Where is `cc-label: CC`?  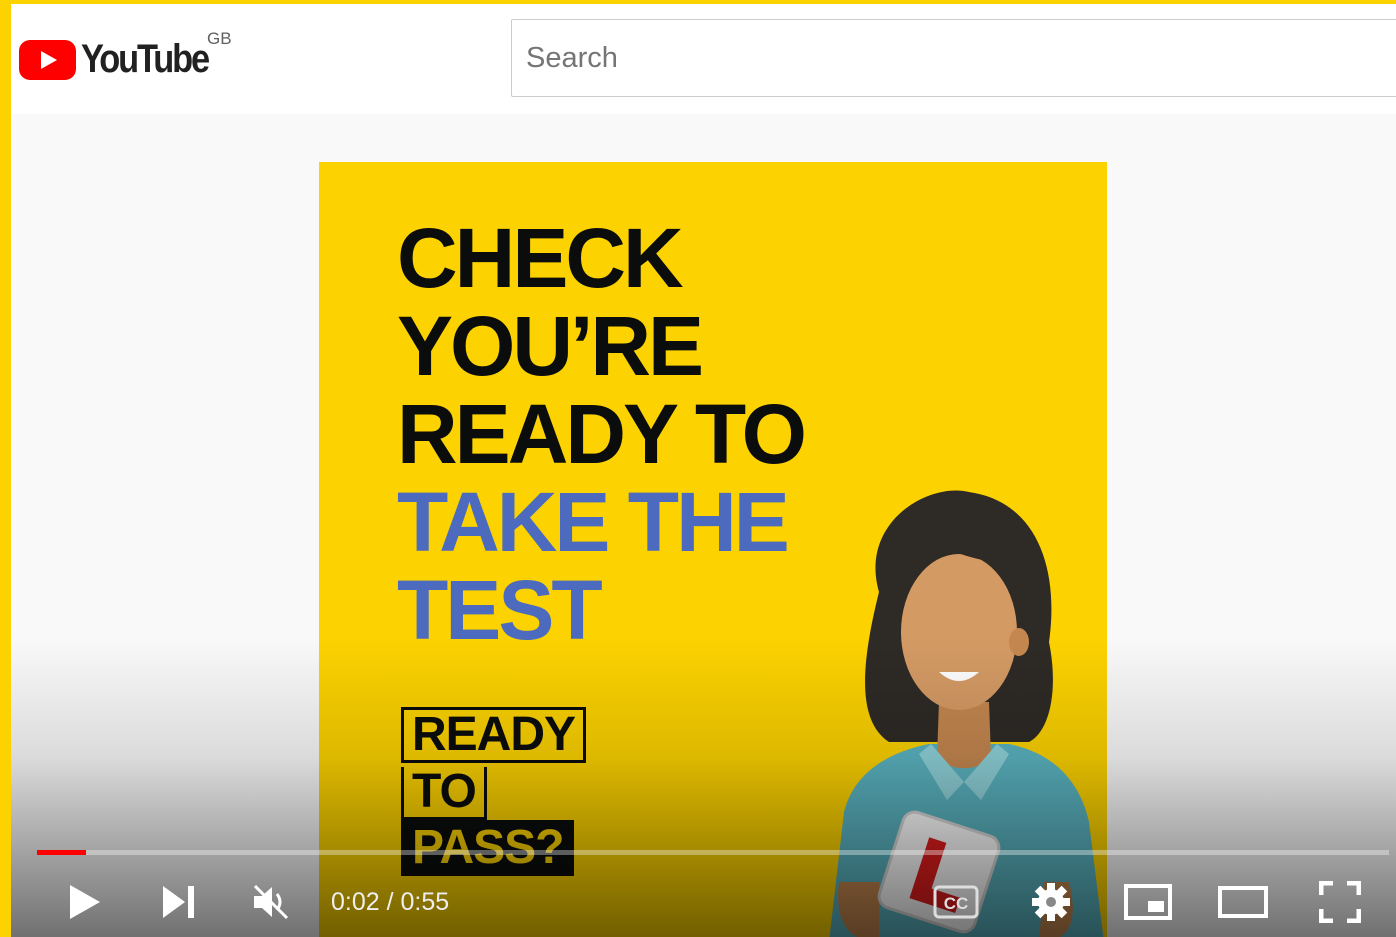 cc-label: CC is located at coordinates (956, 903).